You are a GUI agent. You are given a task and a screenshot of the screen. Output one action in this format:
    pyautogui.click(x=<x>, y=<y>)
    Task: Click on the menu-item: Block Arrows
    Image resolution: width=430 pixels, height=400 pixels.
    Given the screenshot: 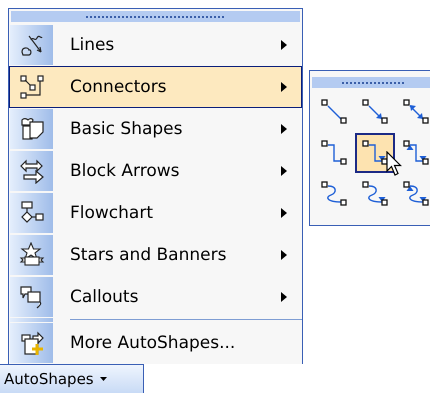 What is the action you would take?
    pyautogui.click(x=155, y=171)
    